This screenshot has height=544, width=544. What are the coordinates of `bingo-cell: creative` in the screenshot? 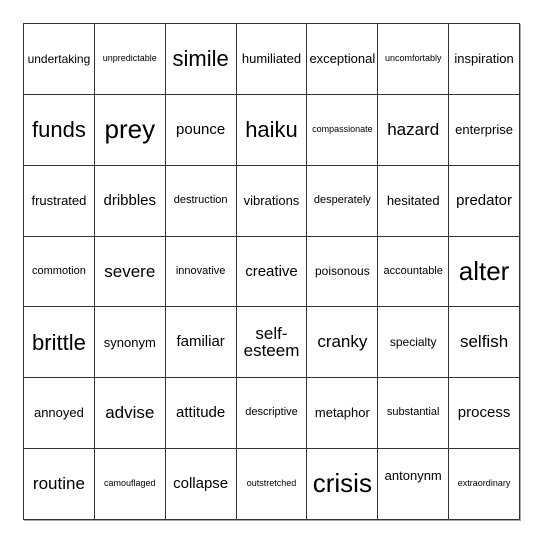 It's located at (272, 272).